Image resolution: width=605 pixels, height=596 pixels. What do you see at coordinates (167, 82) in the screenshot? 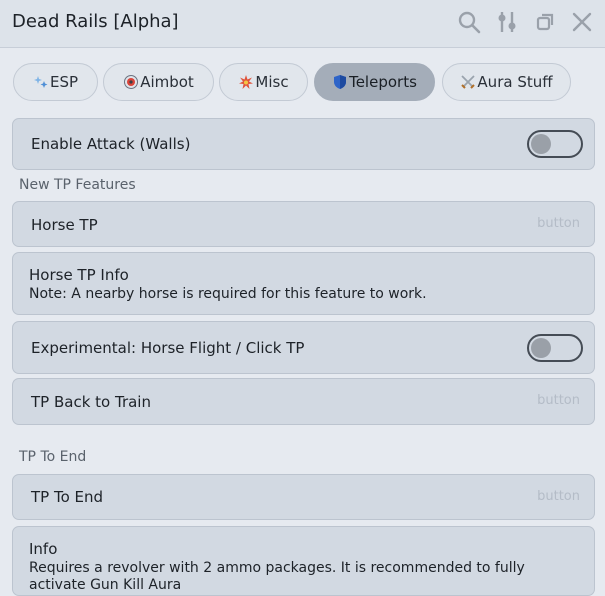
I see `tab-label: Aimbot` at bounding box center [167, 82].